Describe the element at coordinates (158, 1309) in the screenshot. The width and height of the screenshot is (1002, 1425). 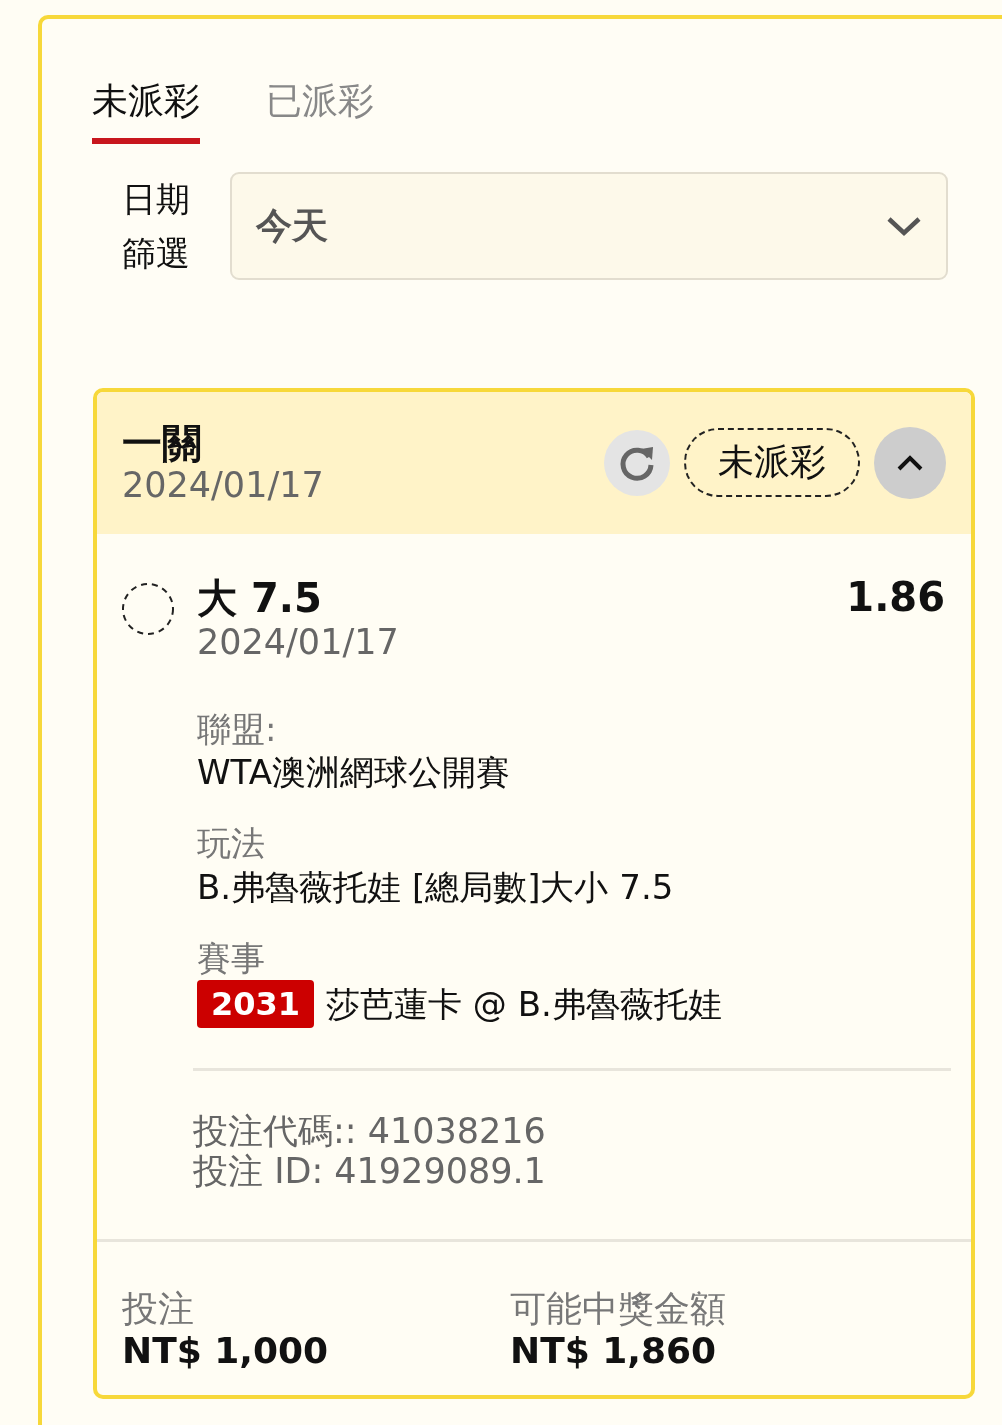
I see `stake-label: 投注` at that location.